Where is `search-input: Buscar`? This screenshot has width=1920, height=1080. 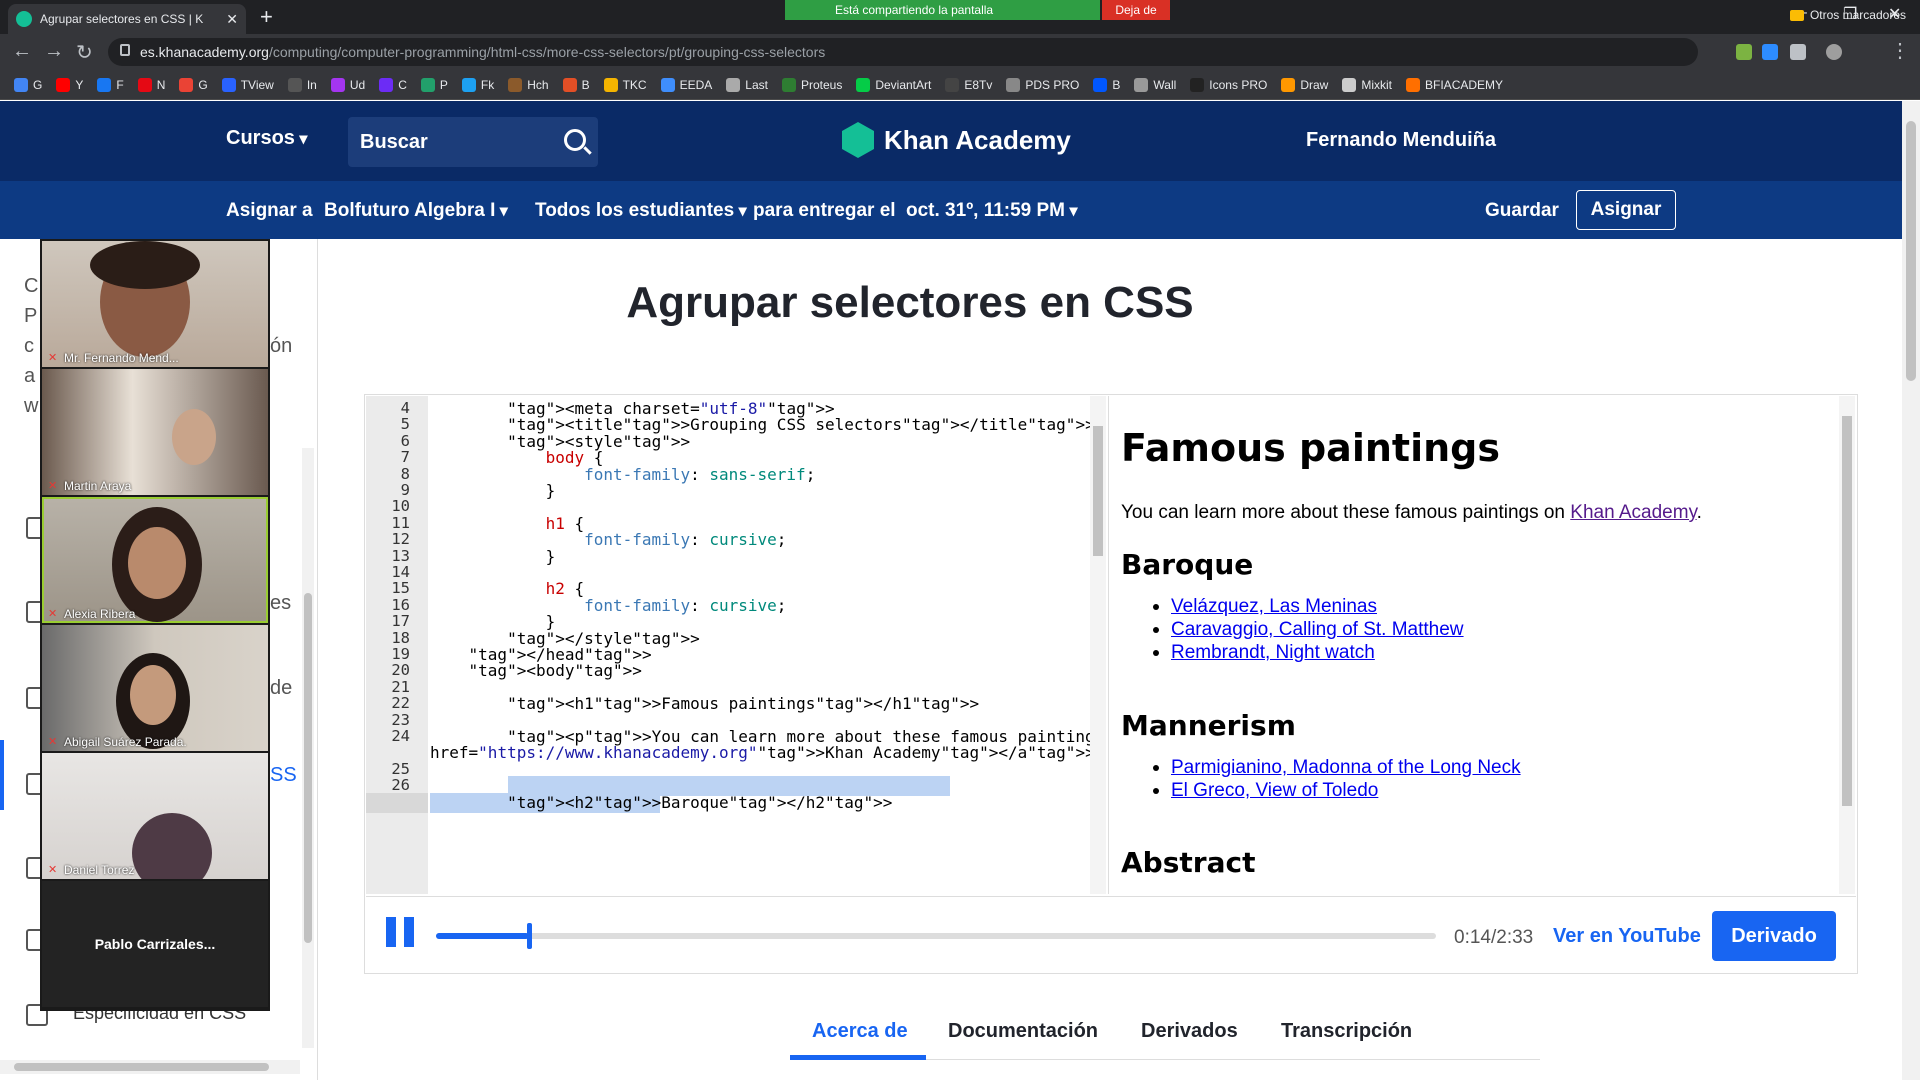 search-input: Buscar is located at coordinates (473, 142).